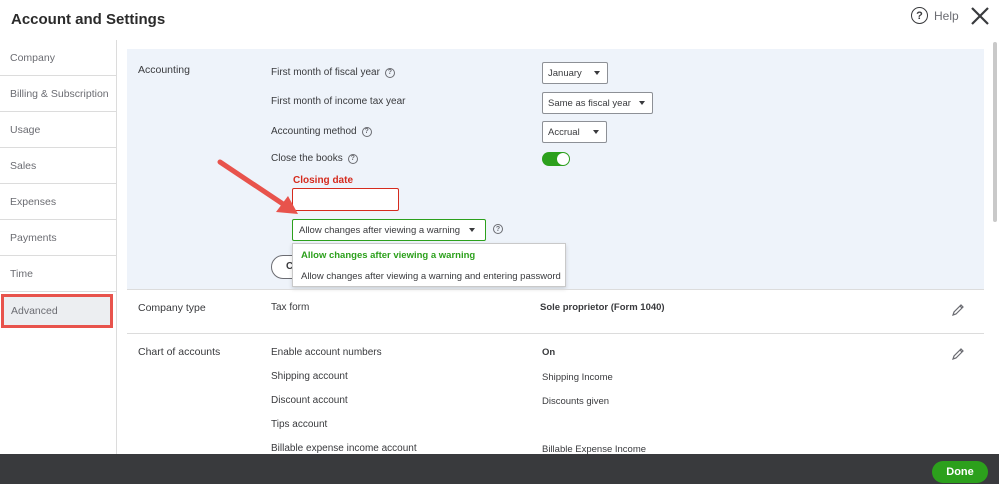  I want to click on annotation-arrow, so click(257, 186).